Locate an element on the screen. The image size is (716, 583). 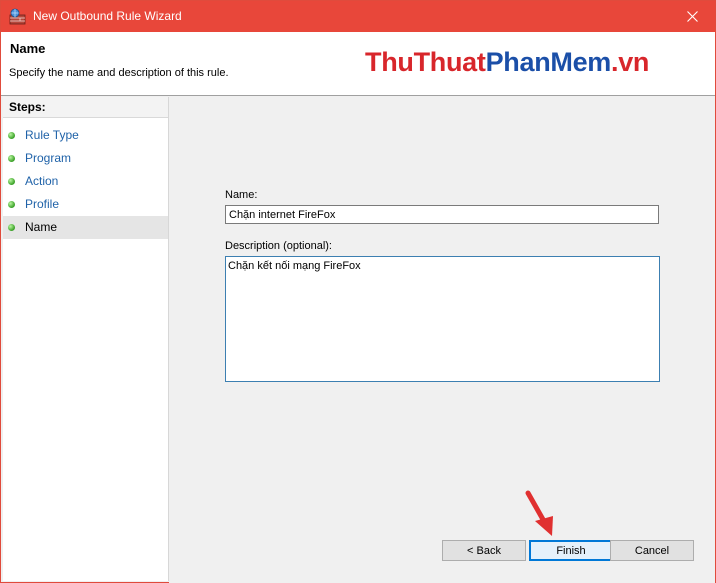
page-title: Name is located at coordinates (28, 48).